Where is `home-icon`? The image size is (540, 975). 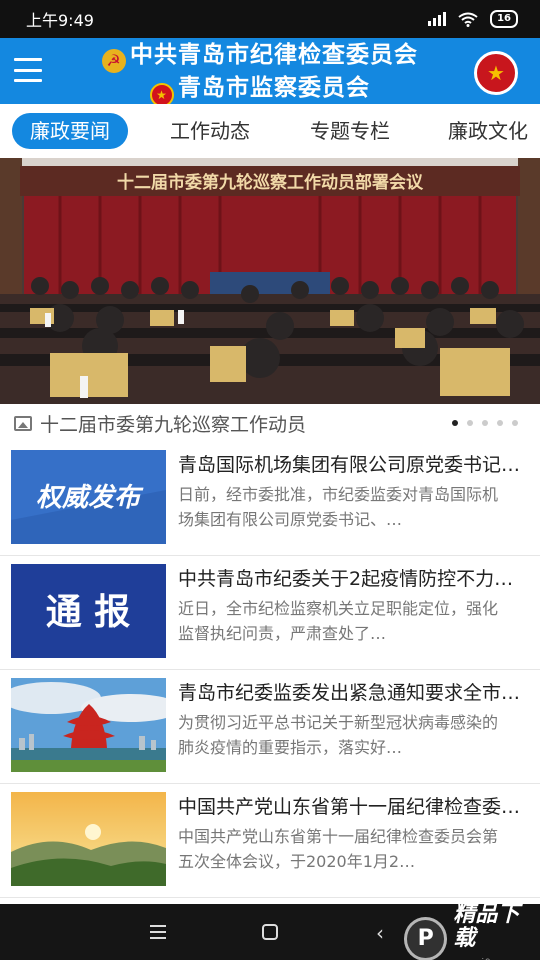
home-icon is located at coordinates (270, 932).